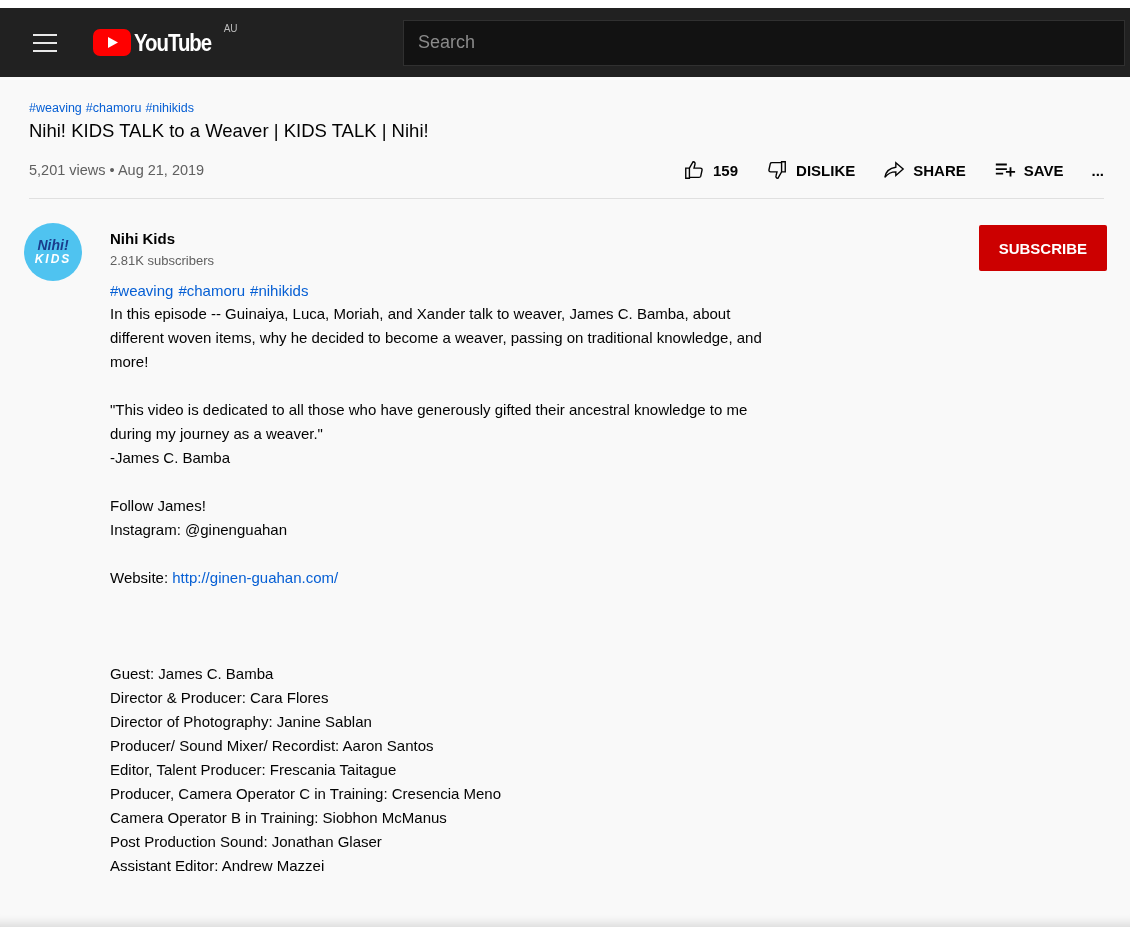 This screenshot has width=1130, height=927. Describe the element at coordinates (1028, 170) in the screenshot. I see `save-button: SAVE` at that location.